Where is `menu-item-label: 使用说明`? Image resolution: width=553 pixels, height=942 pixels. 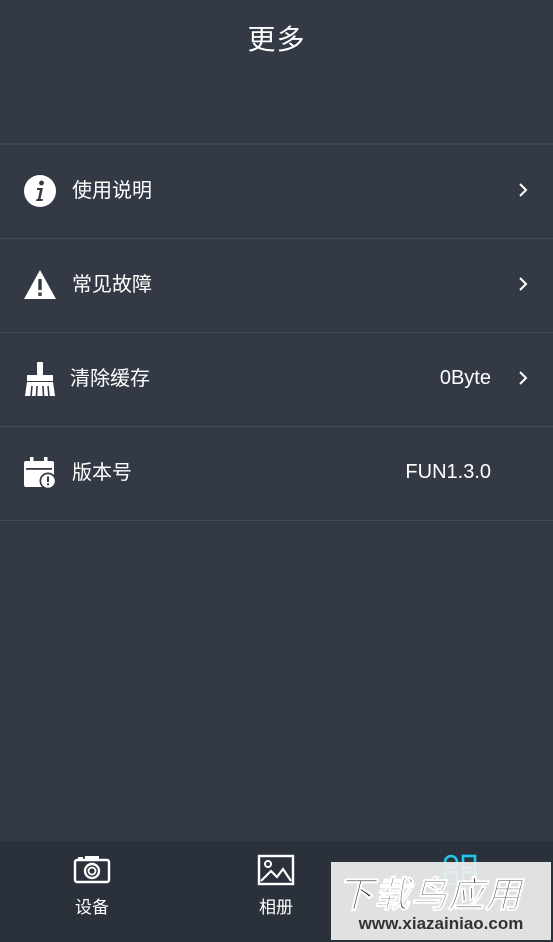 menu-item-label: 使用说明 is located at coordinates (112, 190).